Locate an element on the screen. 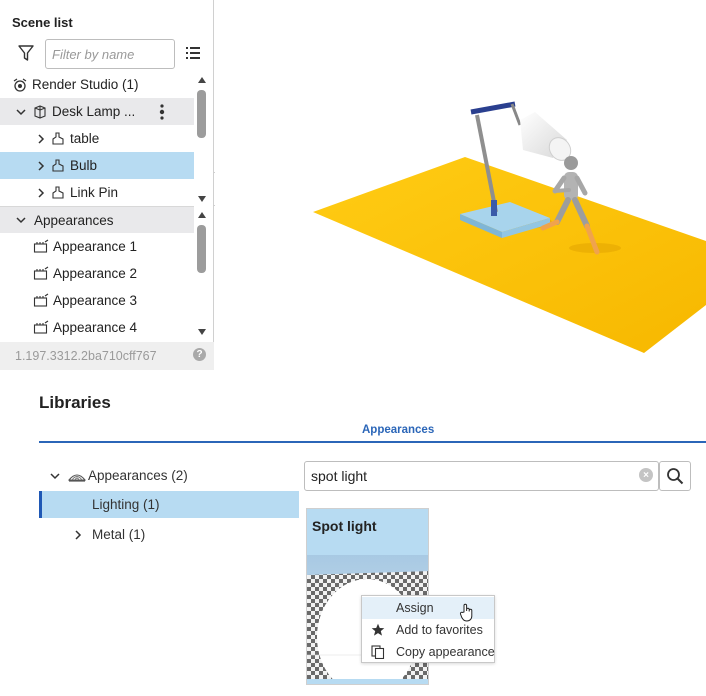 The height and width of the screenshot is (696, 706). selection-indicator is located at coordinates (40, 504).